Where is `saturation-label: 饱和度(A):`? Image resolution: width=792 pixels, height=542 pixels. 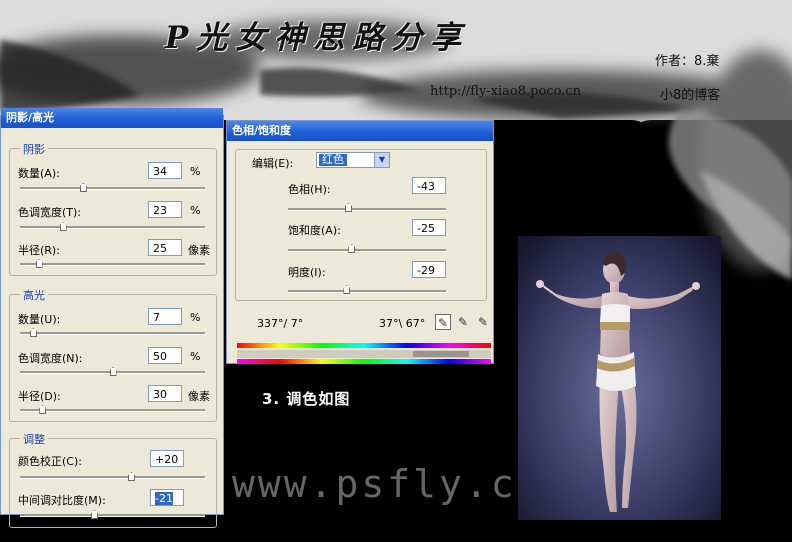
saturation-label: 饱和度(A): is located at coordinates (314, 230).